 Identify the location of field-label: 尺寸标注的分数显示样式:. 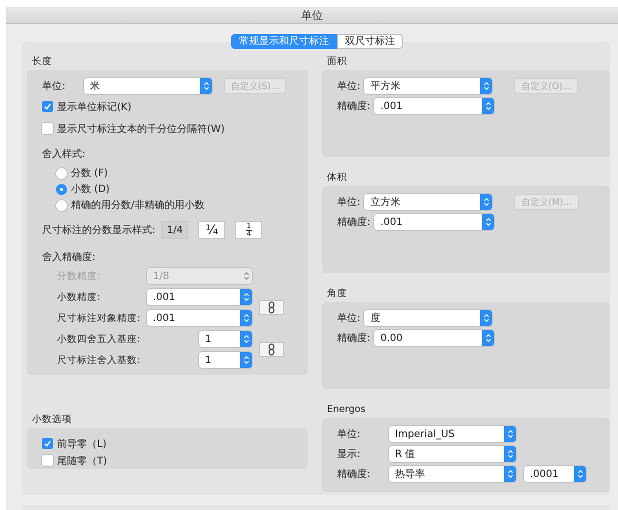
(99, 230).